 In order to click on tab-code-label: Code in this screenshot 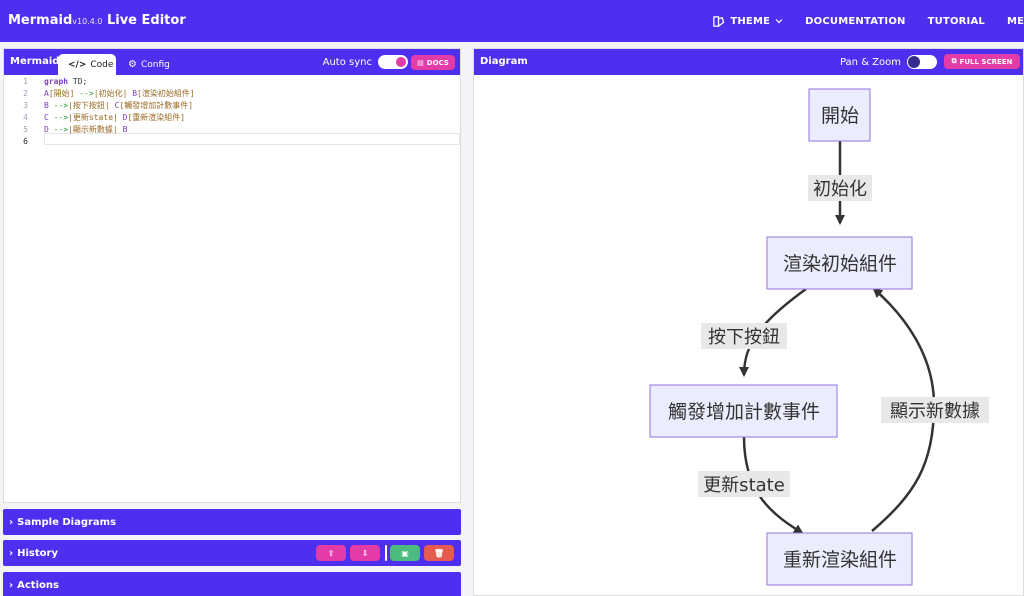, I will do `click(102, 64)`.